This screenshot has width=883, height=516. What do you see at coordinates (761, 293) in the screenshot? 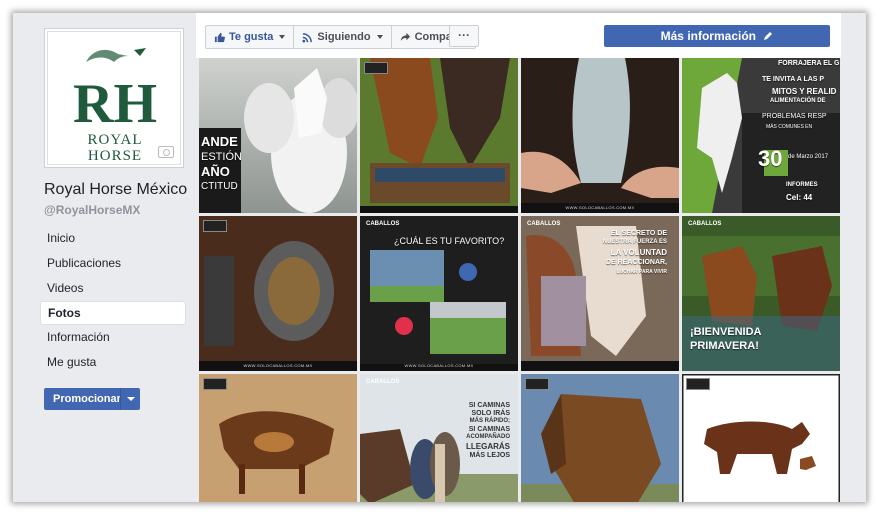
I see `photo-tile: CABALLOS ¡BIENVENIDA PRIMAVERA!` at bounding box center [761, 293].